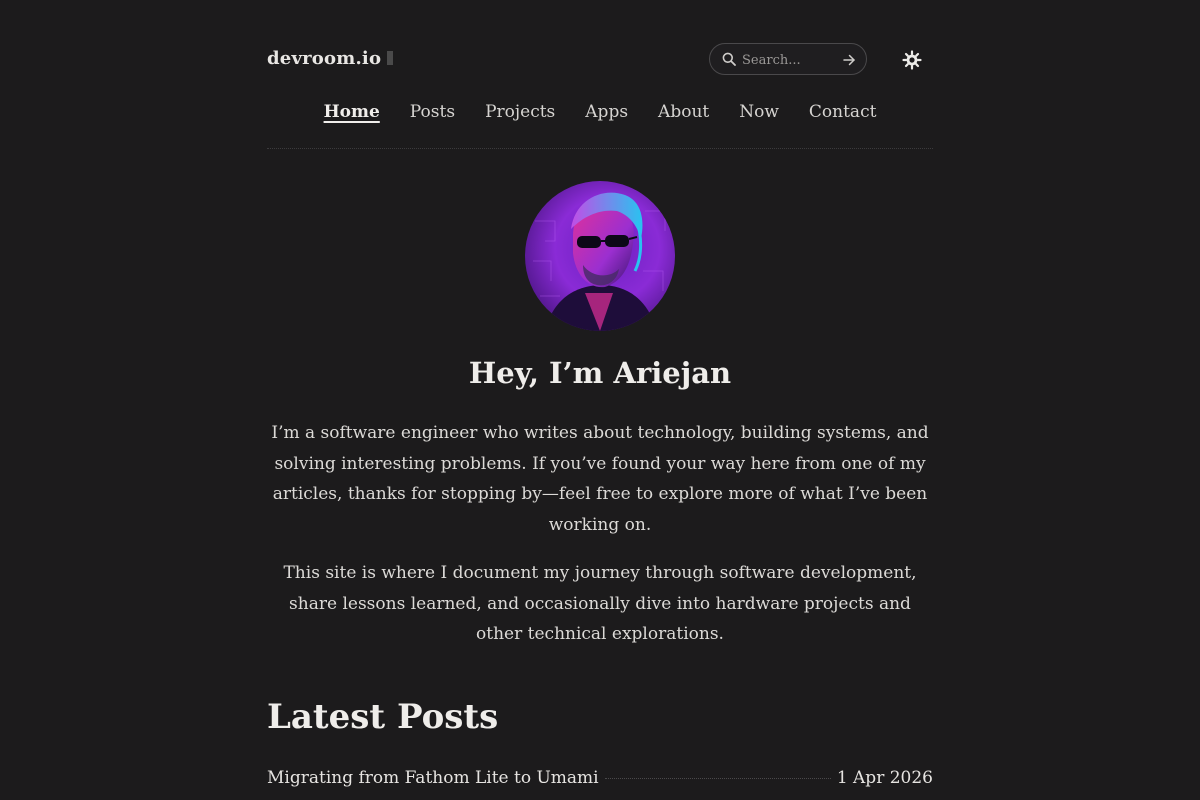 This screenshot has height=800, width=1200. I want to click on post-date: 1 Apr 2026, so click(884, 778).